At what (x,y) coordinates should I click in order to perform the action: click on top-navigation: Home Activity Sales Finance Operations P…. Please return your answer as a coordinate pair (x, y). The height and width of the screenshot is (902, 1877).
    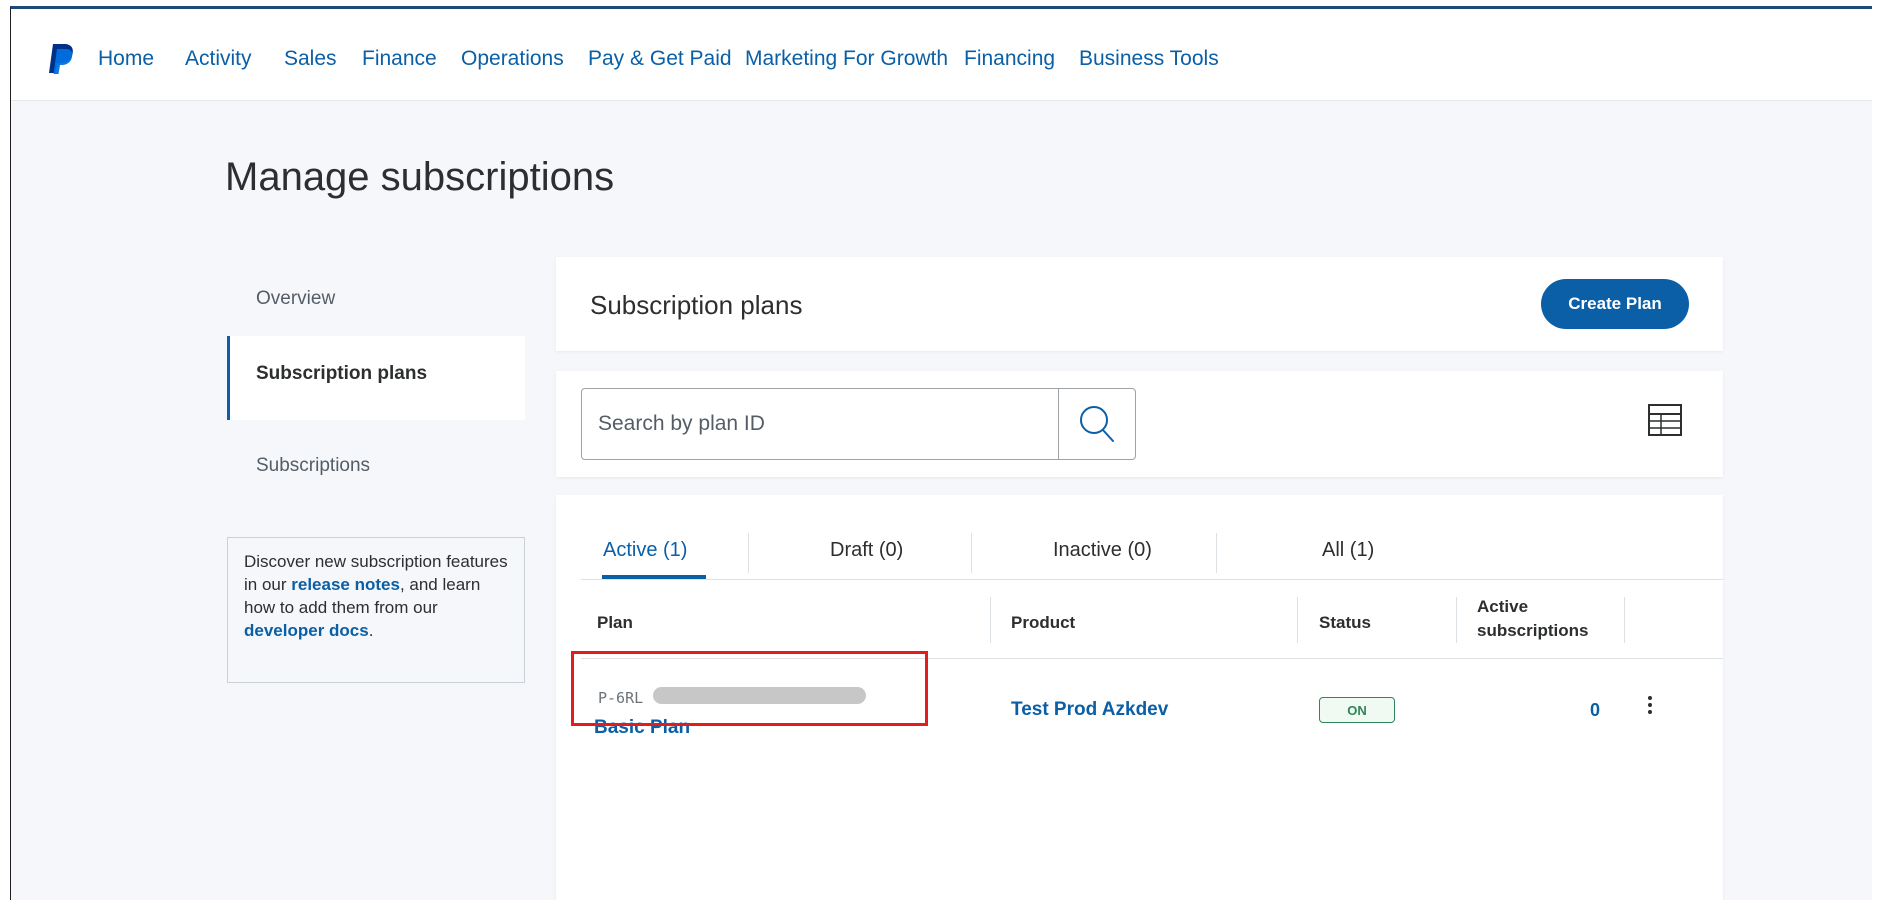
    Looking at the image, I should click on (941, 55).